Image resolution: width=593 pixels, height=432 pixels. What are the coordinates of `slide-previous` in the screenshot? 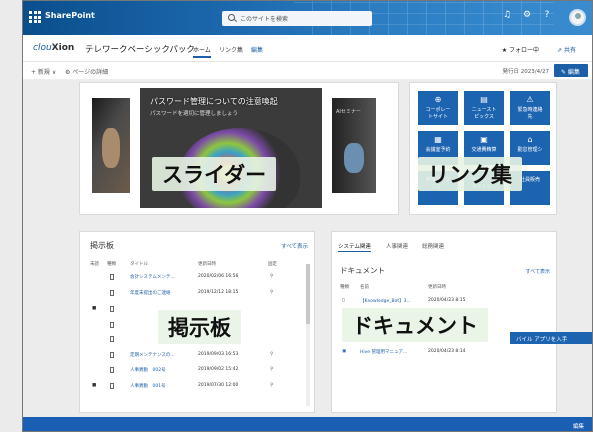 It's located at (111, 145).